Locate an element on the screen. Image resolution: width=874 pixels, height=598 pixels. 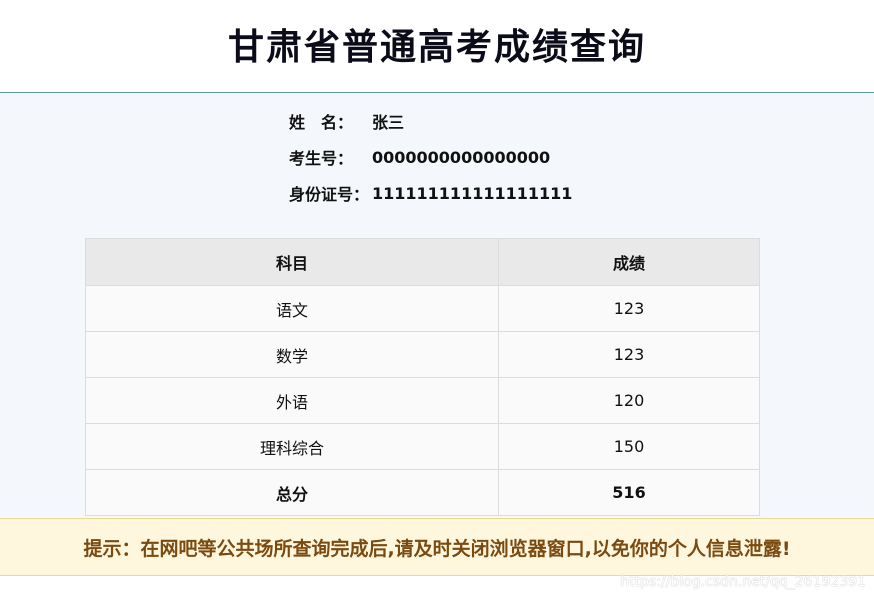
column-header-score: 成绩 is located at coordinates (629, 262).